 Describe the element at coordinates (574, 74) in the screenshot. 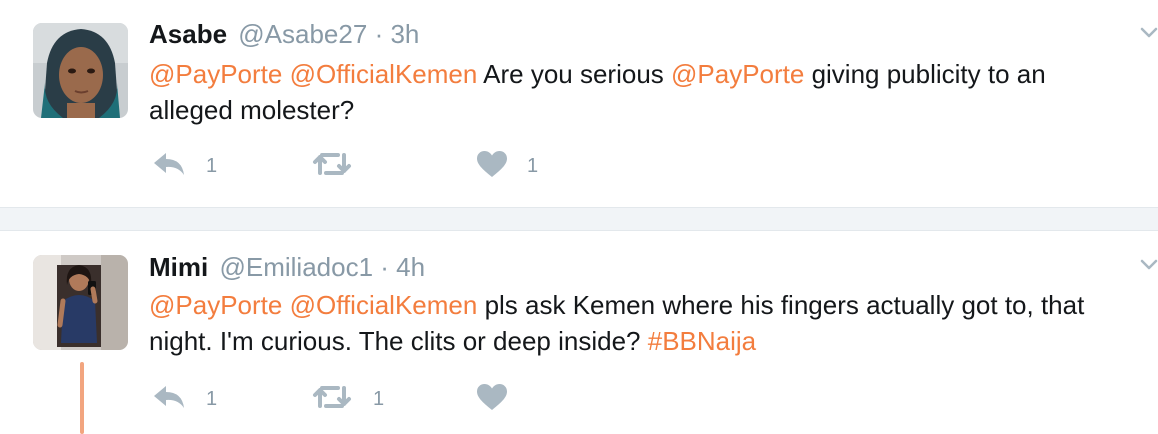

I see `text-segment: Are you serious` at that location.